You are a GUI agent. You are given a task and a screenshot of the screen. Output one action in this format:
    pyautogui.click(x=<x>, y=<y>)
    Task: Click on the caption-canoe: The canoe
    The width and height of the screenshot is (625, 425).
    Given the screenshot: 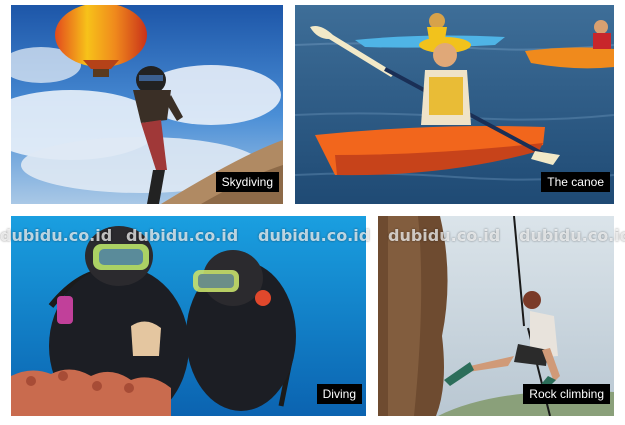 What is the action you would take?
    pyautogui.click(x=575, y=182)
    